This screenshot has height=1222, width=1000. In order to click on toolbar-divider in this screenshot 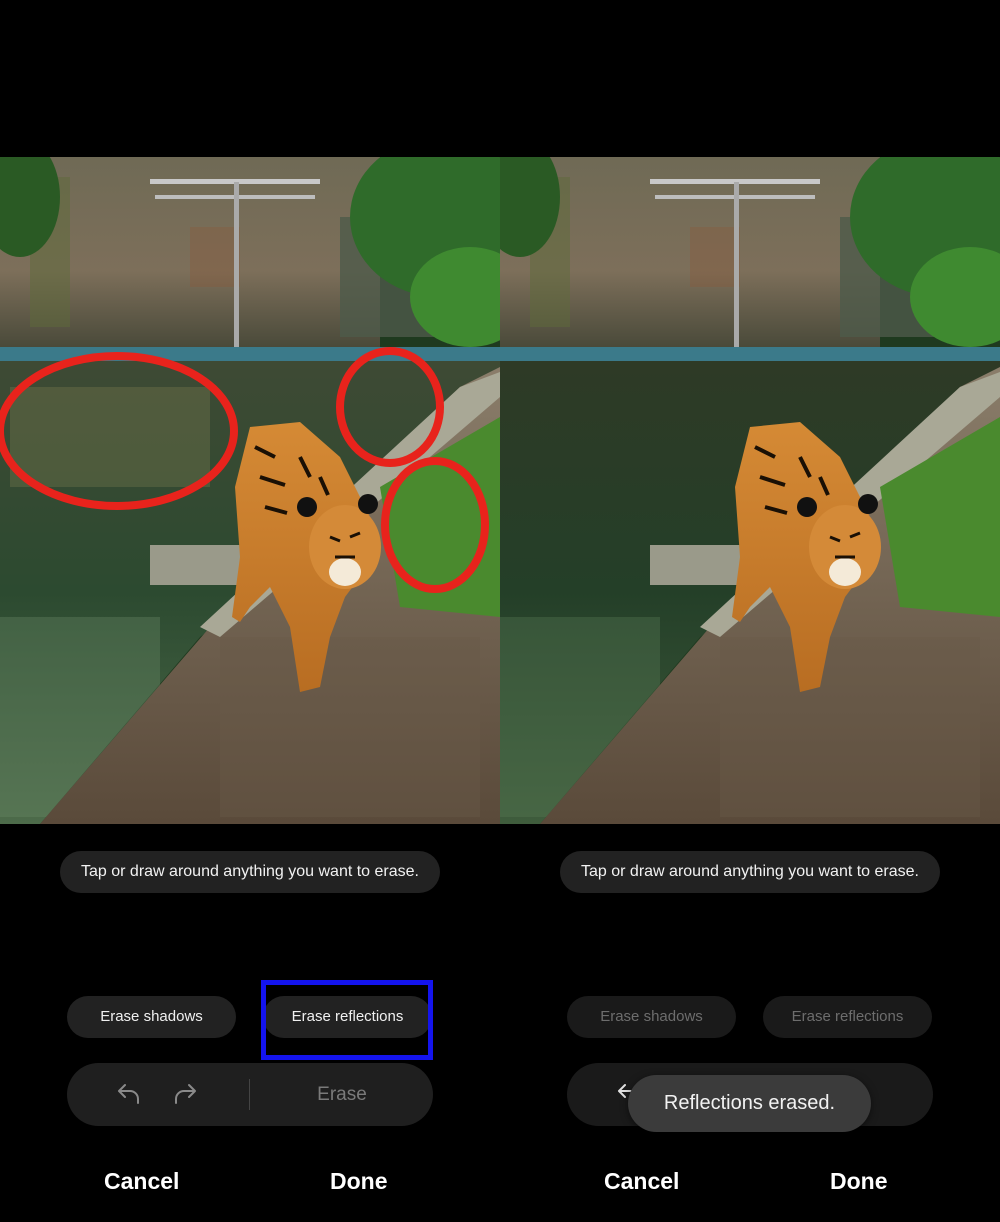, I will do `click(249, 1094)`.